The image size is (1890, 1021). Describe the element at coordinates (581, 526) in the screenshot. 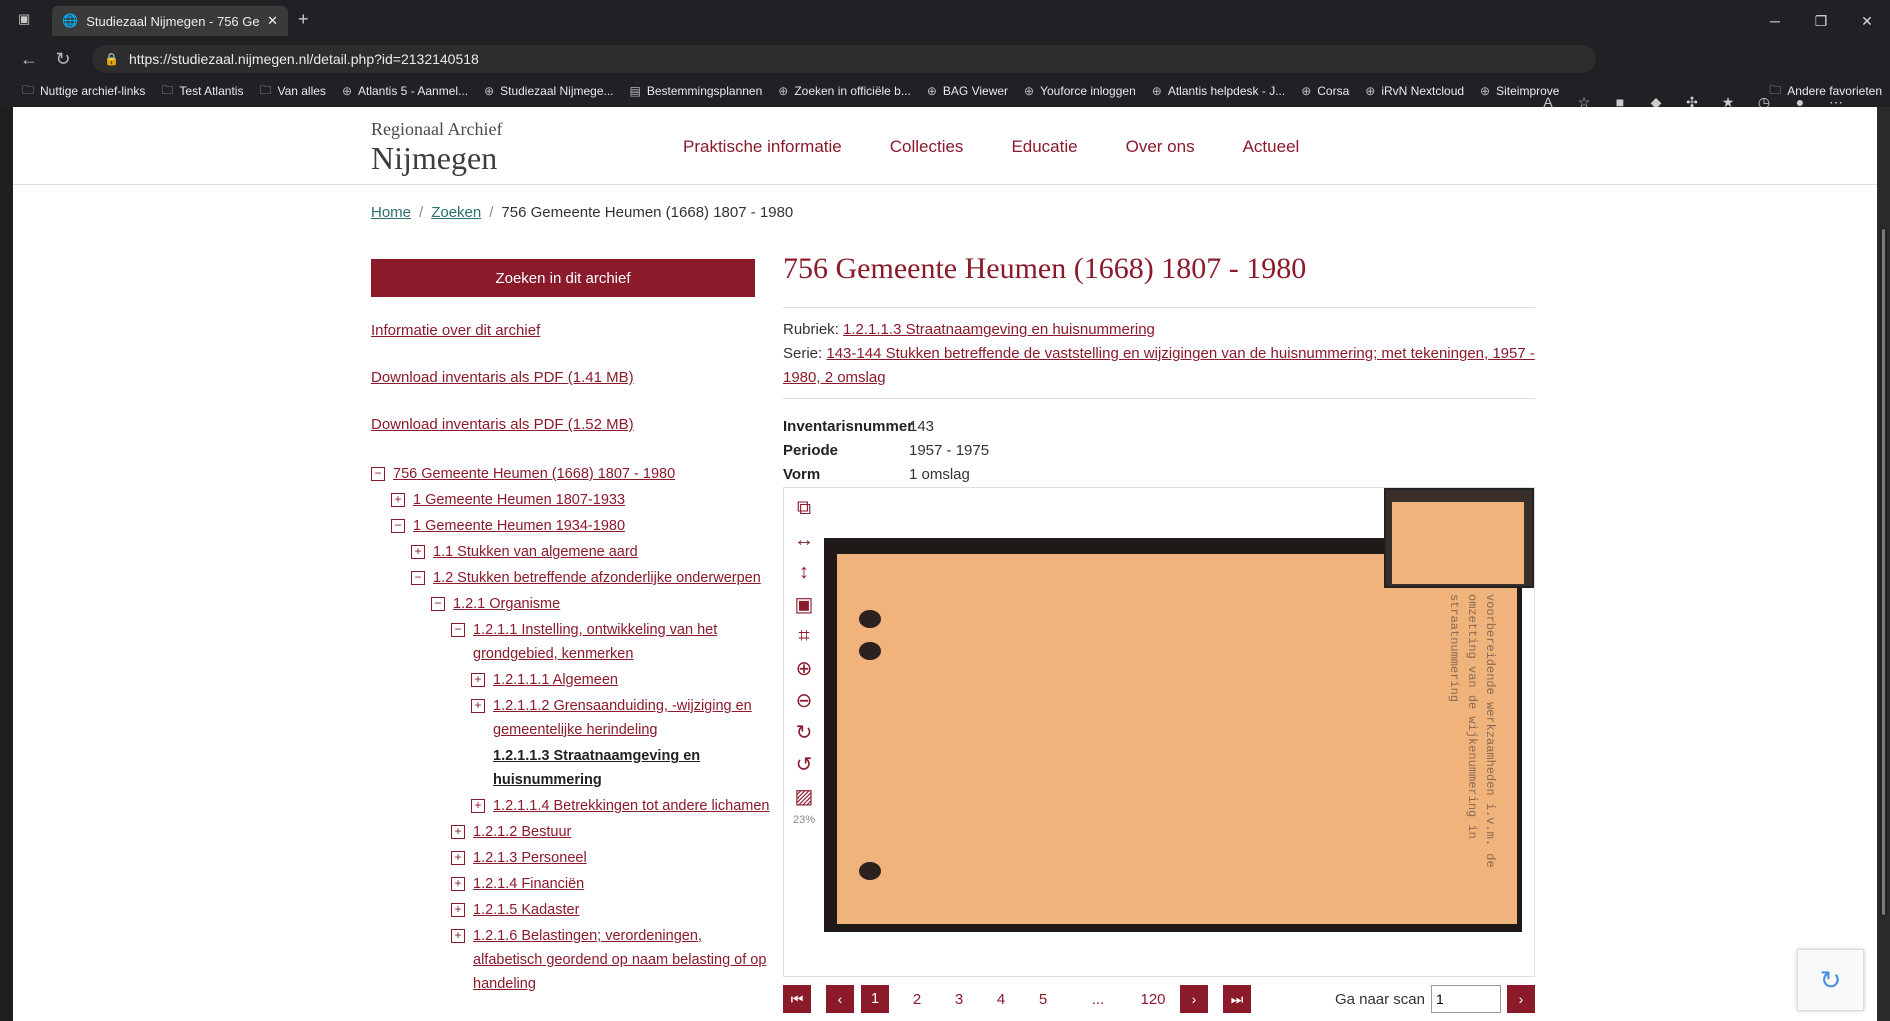

I see `tree-node: −1 Gemeente Heumen 1934-1980` at that location.